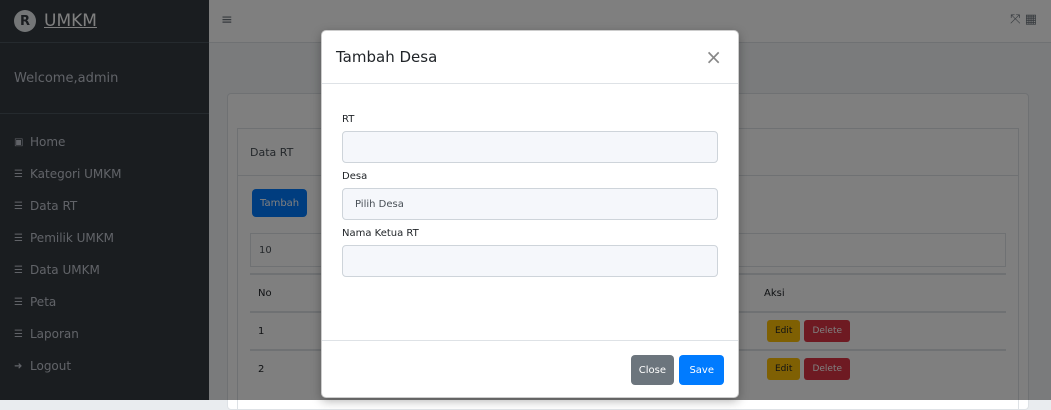 The height and width of the screenshot is (410, 1051). I want to click on ketua-rt-input, so click(530, 261).